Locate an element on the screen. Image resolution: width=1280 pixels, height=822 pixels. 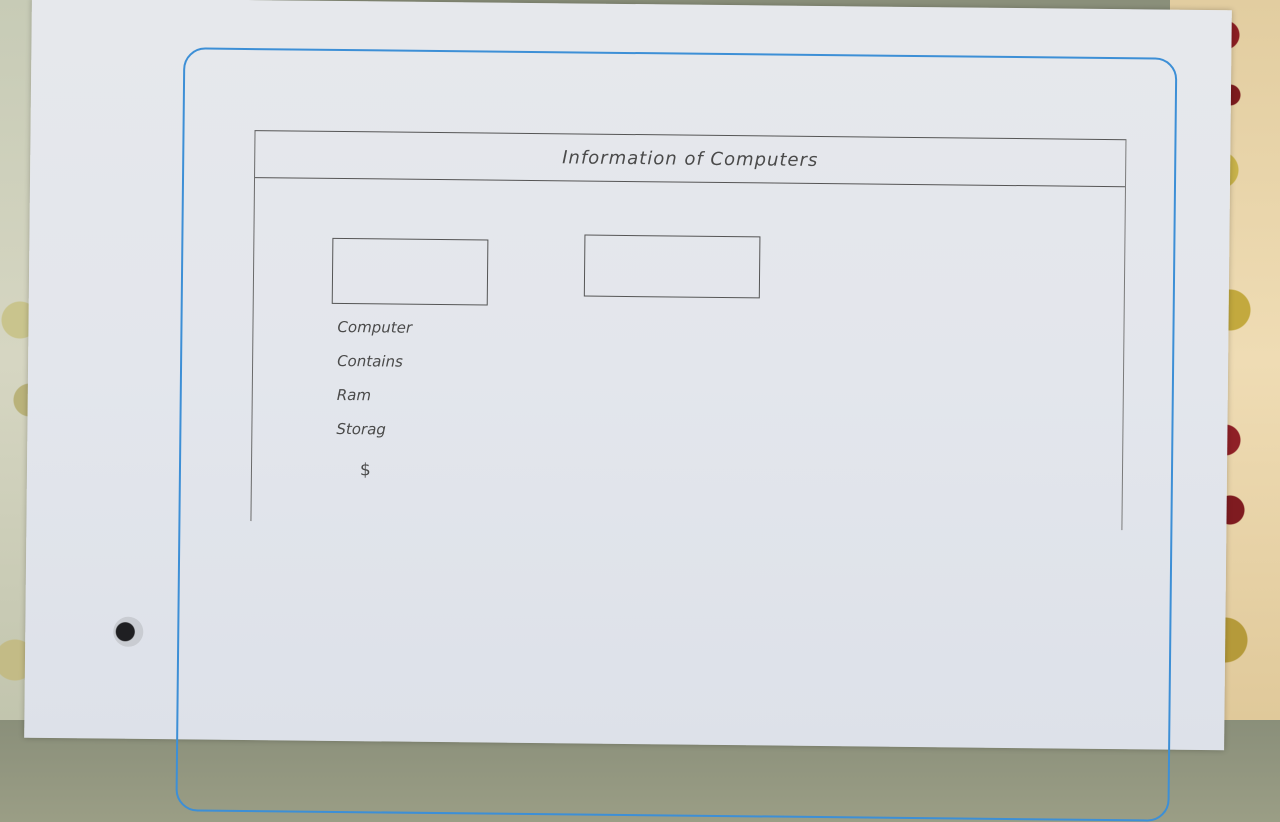
field-computer: Computer is located at coordinates (375, 327).